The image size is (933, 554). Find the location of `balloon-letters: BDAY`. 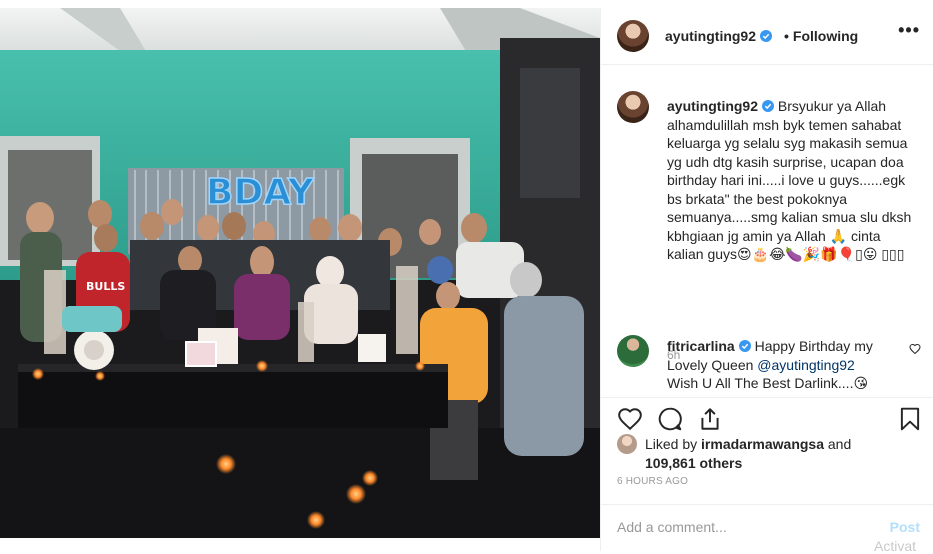

balloon-letters: BDAY is located at coordinates (260, 192).